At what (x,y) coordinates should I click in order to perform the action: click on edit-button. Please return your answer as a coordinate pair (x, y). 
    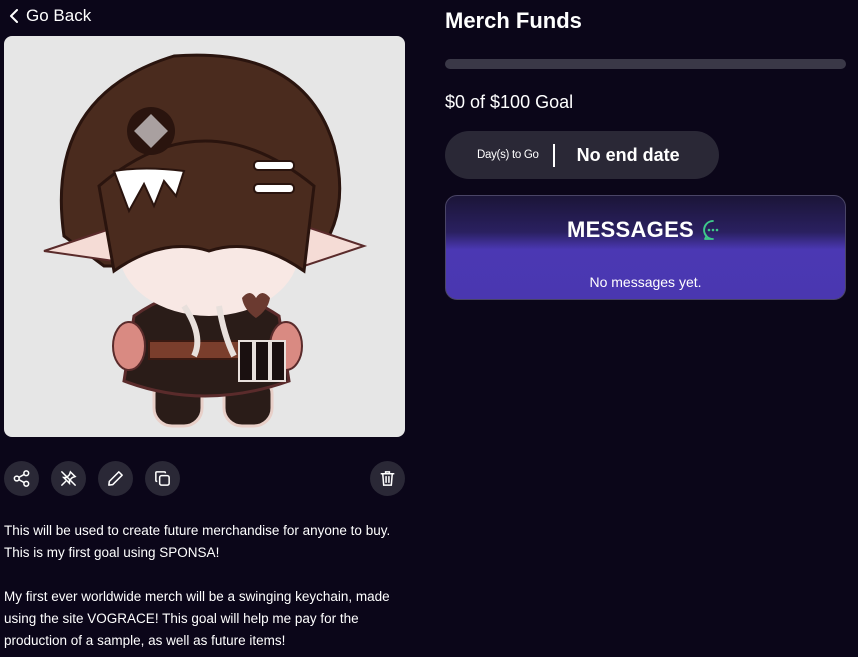
    Looking at the image, I should click on (115, 478).